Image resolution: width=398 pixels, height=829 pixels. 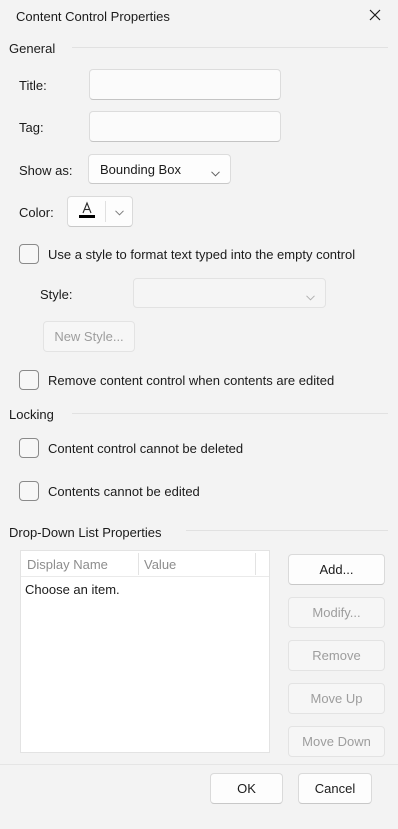 I want to click on close-icon, so click(x=375, y=16).